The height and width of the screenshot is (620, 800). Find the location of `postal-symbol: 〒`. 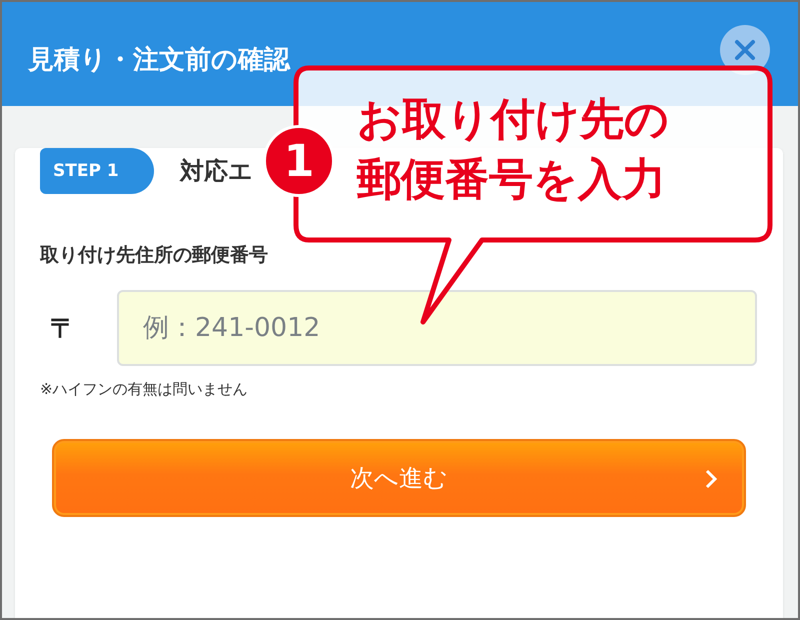

postal-symbol: 〒 is located at coordinates (63, 329).